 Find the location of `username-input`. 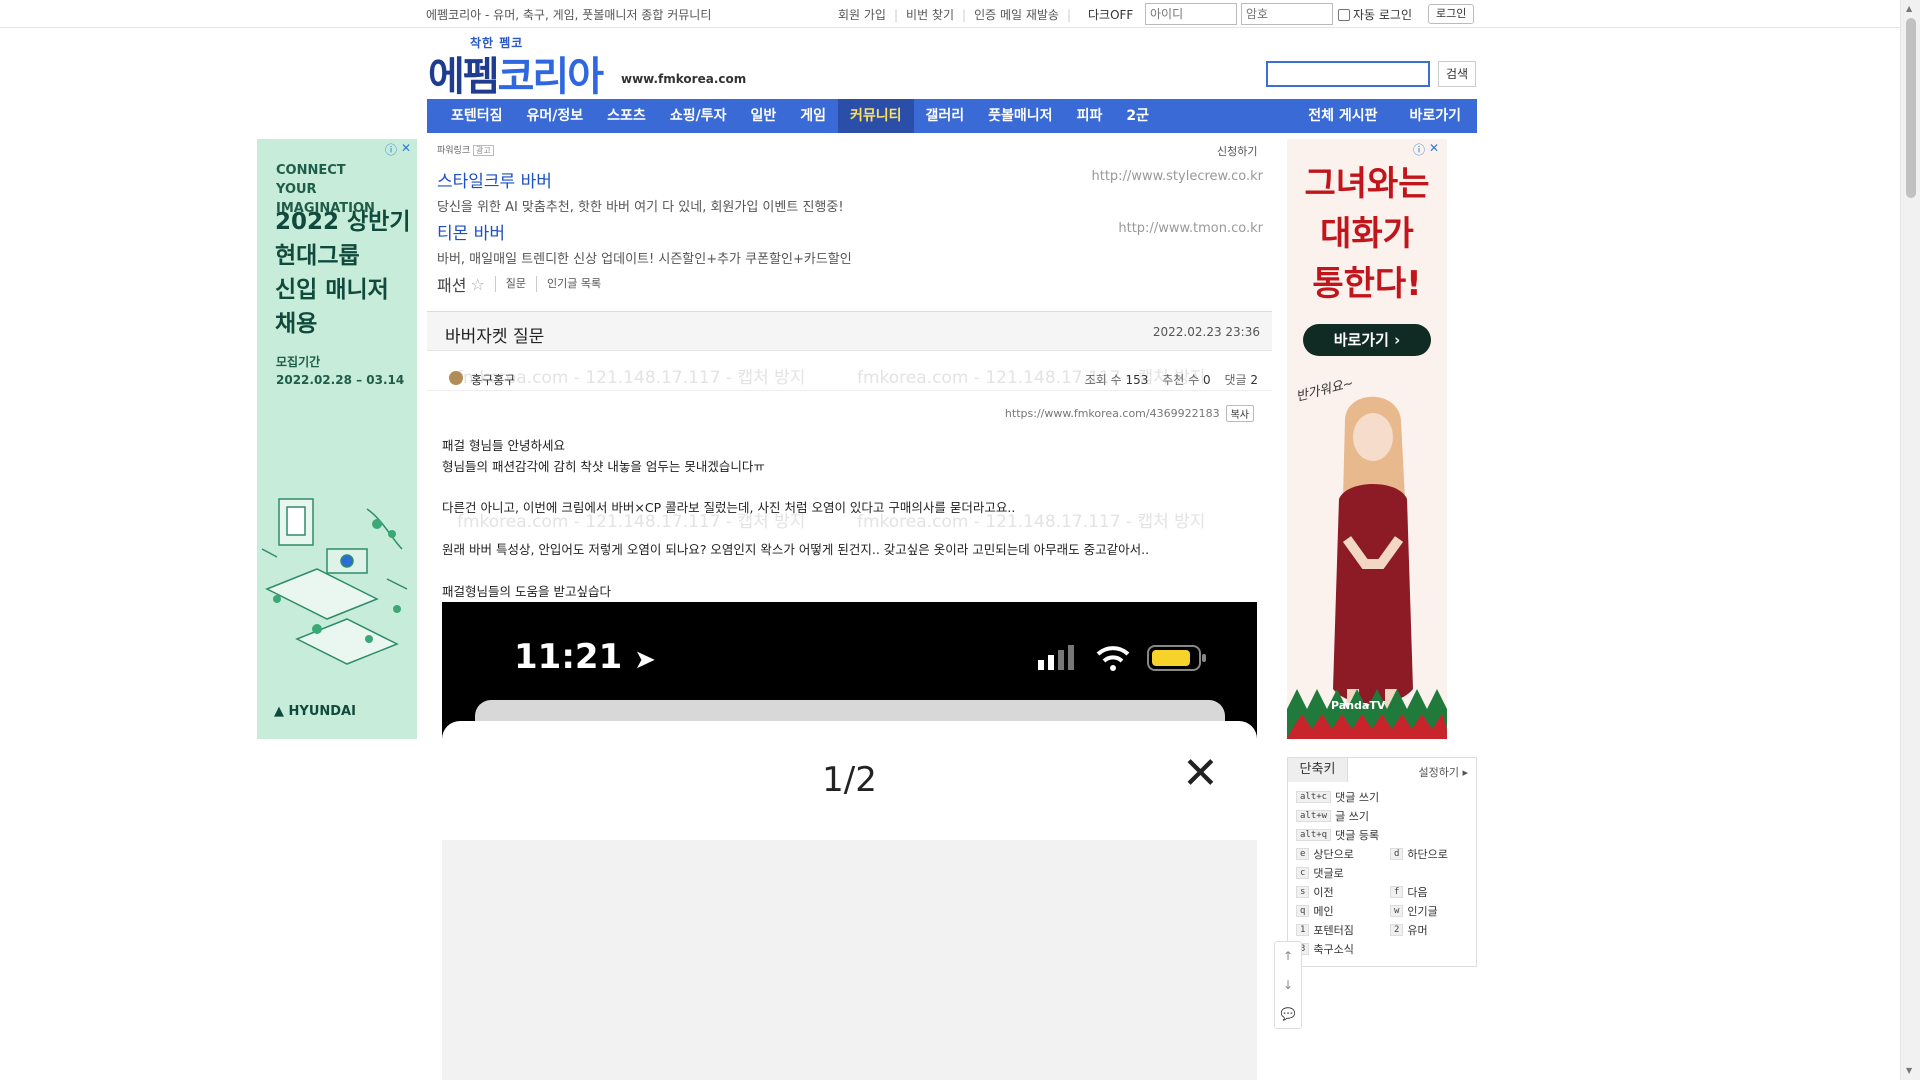

username-input is located at coordinates (1191, 14).